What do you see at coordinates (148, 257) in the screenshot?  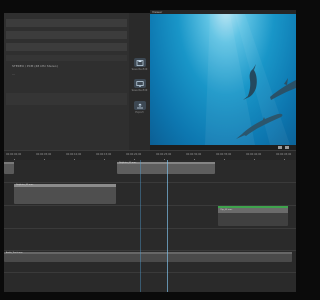 I see `timeline-clip: Audio_Track.wav` at bounding box center [148, 257].